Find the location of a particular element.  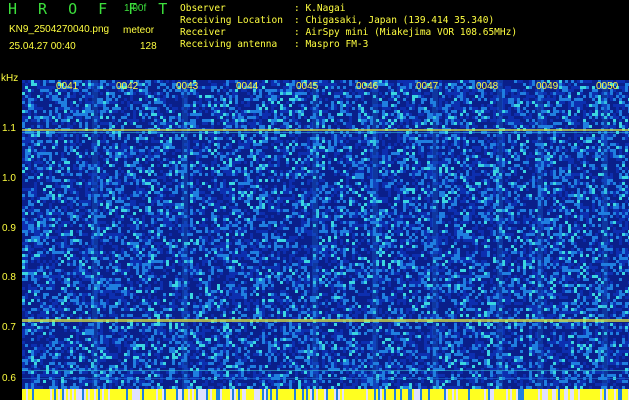

info-value: : Maspro FM-3 is located at coordinates (331, 44).